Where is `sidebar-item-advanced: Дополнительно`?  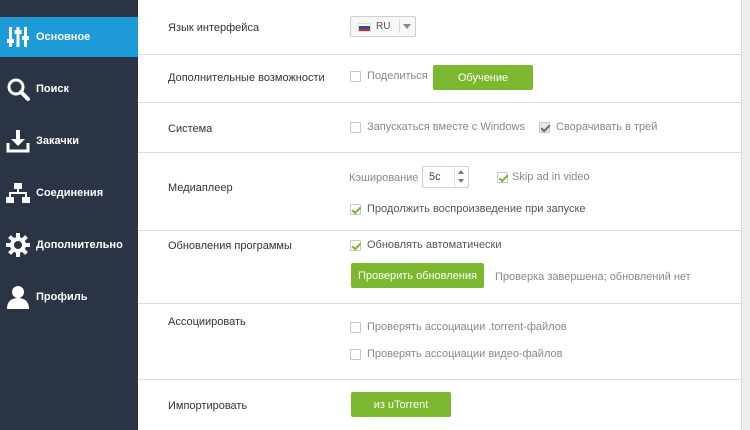
sidebar-item-advanced: Дополнительно is located at coordinates (69, 245).